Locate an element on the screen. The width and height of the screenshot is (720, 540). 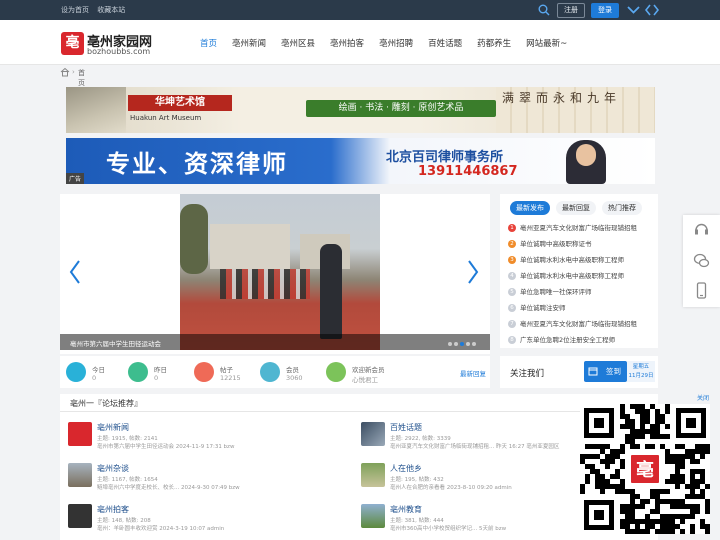
nav-item-topics: 百姓话题 is located at coordinates (445, 43).